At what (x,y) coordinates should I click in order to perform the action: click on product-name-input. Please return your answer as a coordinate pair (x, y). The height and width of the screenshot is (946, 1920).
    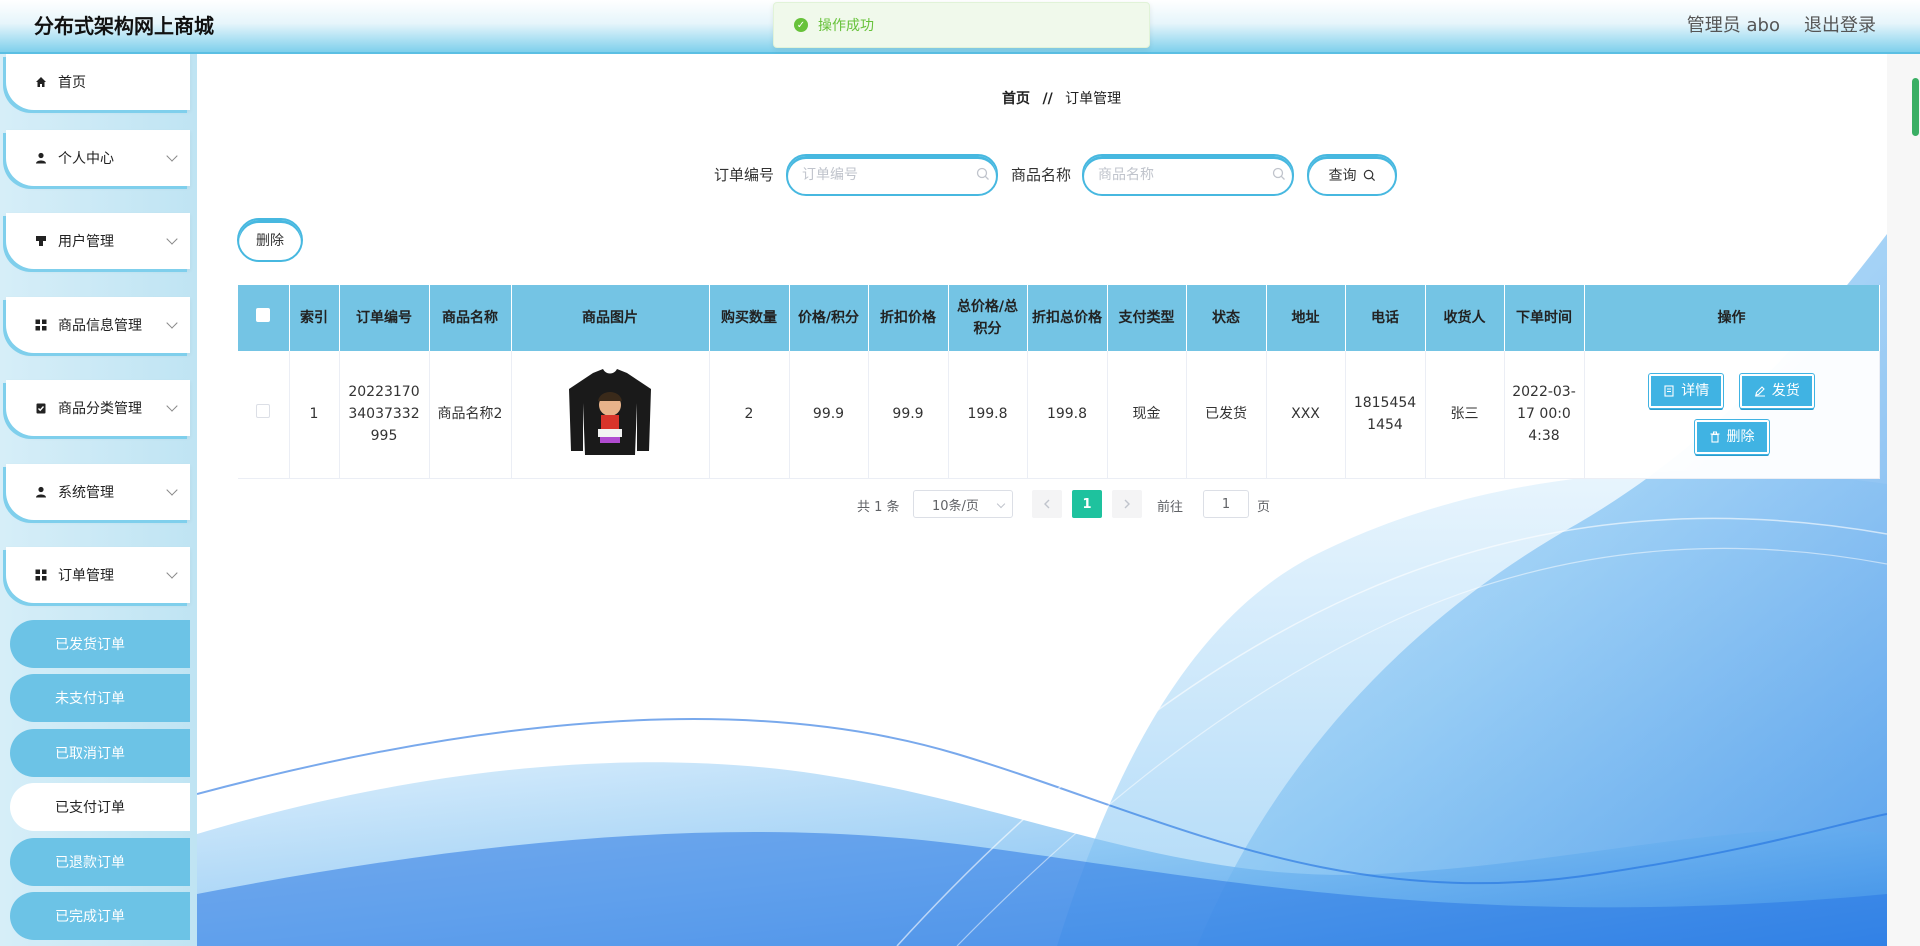
    Looking at the image, I should click on (1188, 175).